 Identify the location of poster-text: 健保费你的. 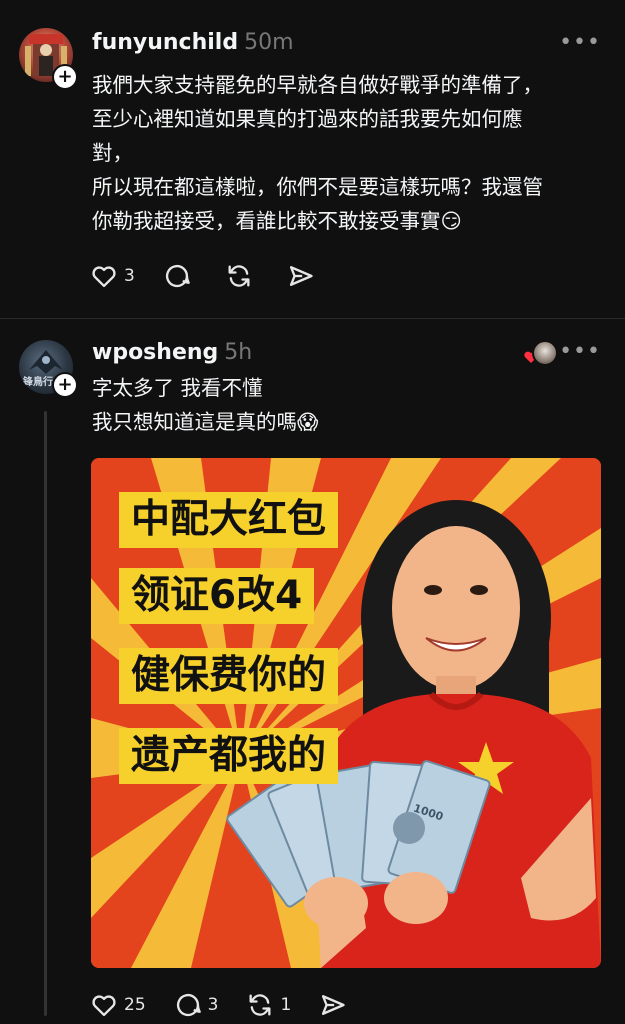
(229, 676).